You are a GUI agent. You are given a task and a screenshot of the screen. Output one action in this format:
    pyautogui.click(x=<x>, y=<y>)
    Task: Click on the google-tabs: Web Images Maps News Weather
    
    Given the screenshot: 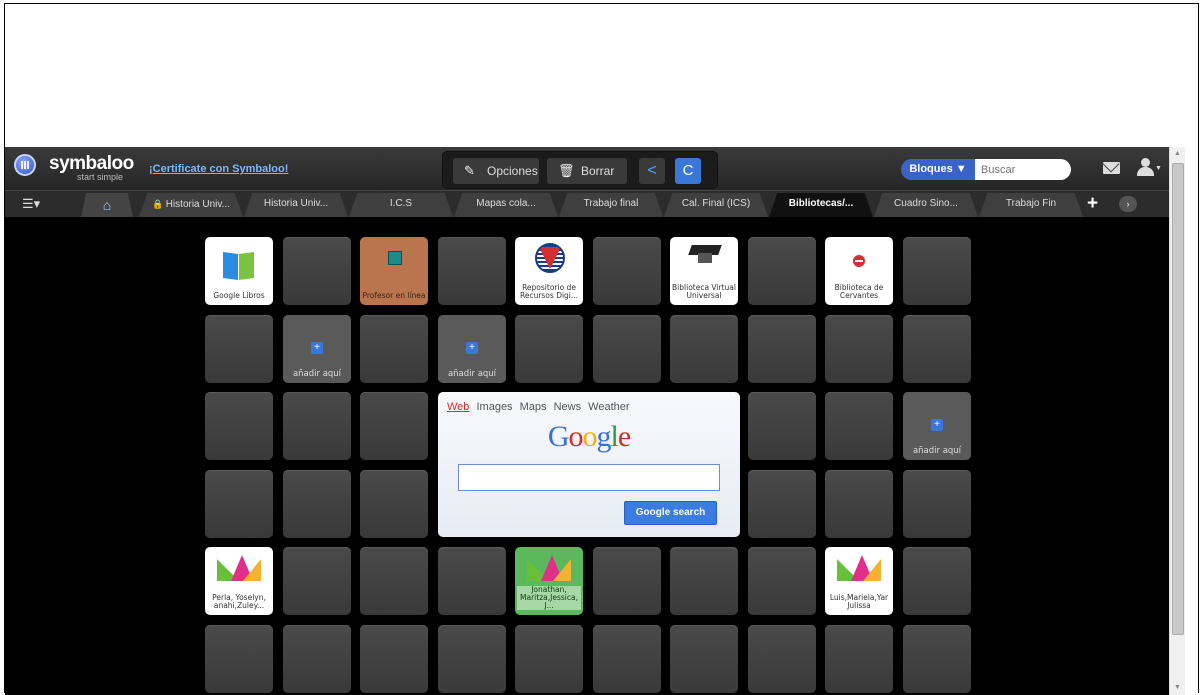 What is the action you would take?
    pyautogui.click(x=540, y=407)
    